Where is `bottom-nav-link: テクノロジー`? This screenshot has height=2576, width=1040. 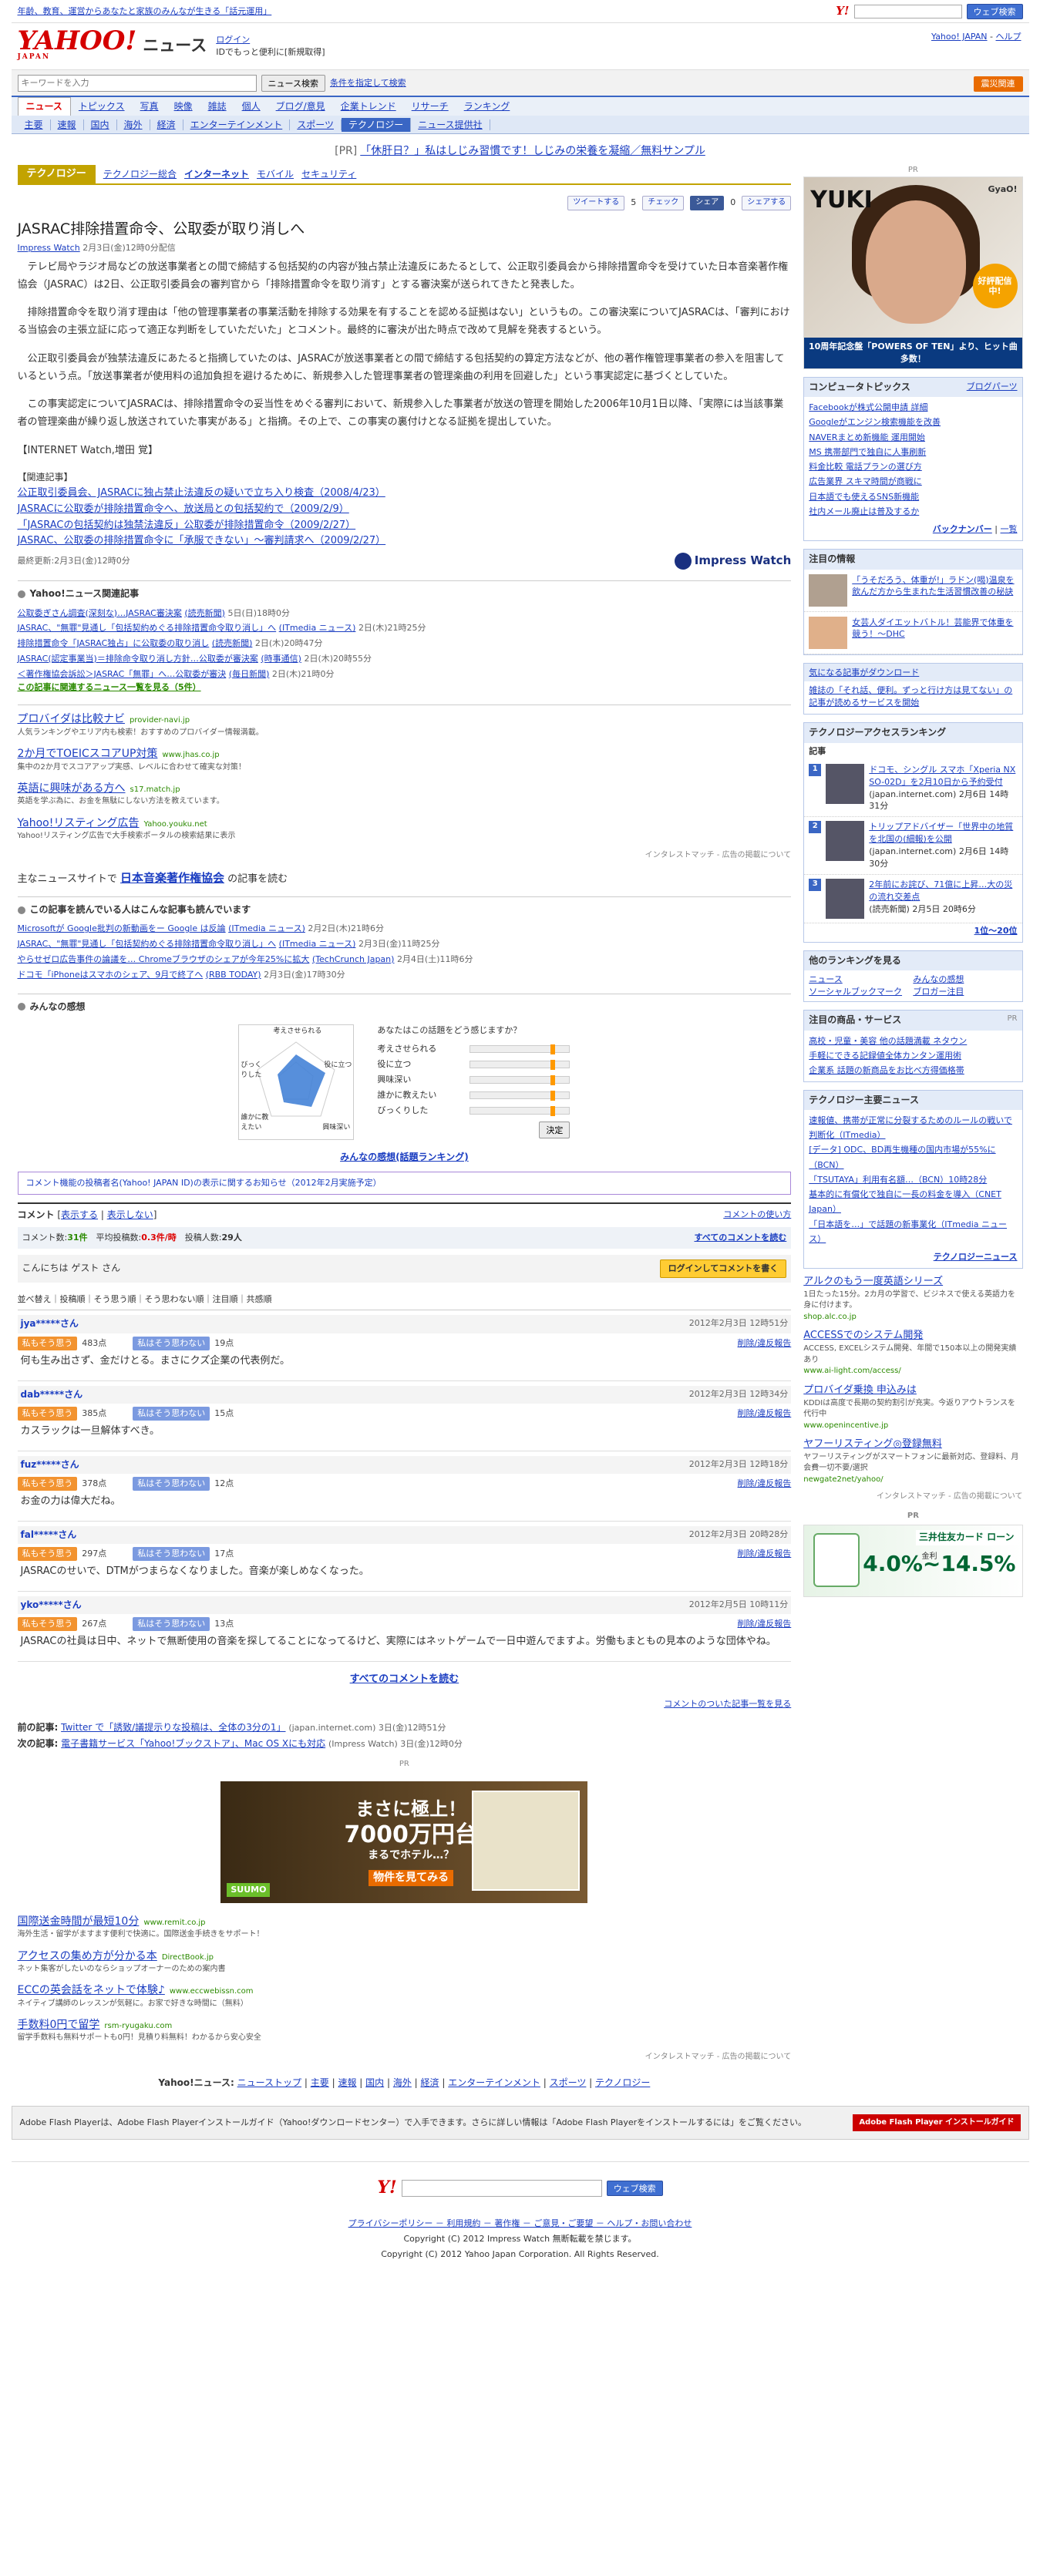
bottom-nav-link: テクノロジー is located at coordinates (622, 2082).